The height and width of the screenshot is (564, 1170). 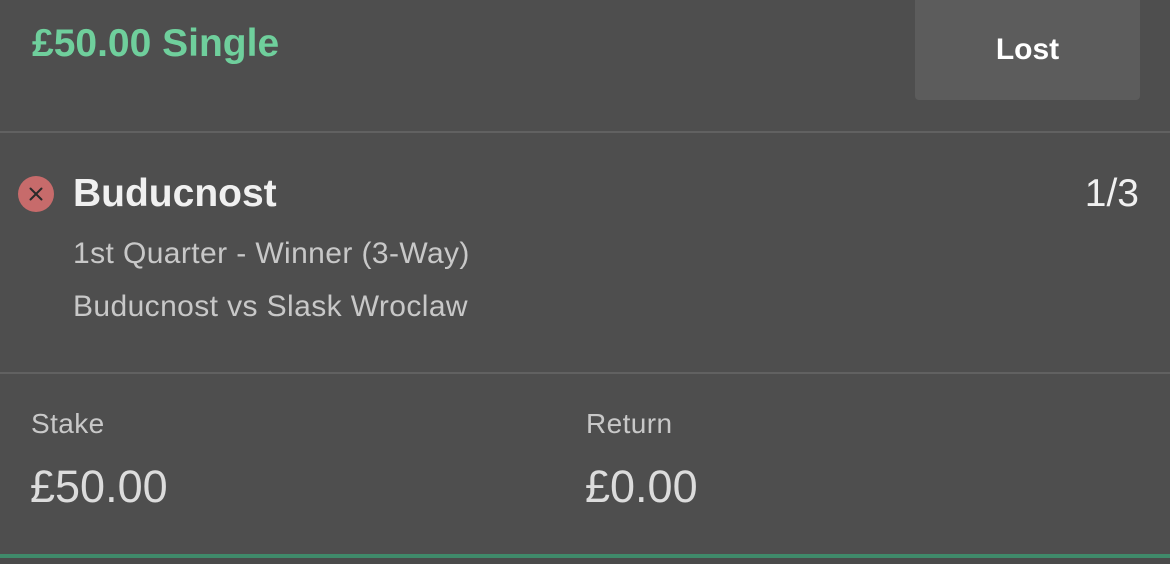 I want to click on selection-name: Buducnost, so click(x=175, y=193).